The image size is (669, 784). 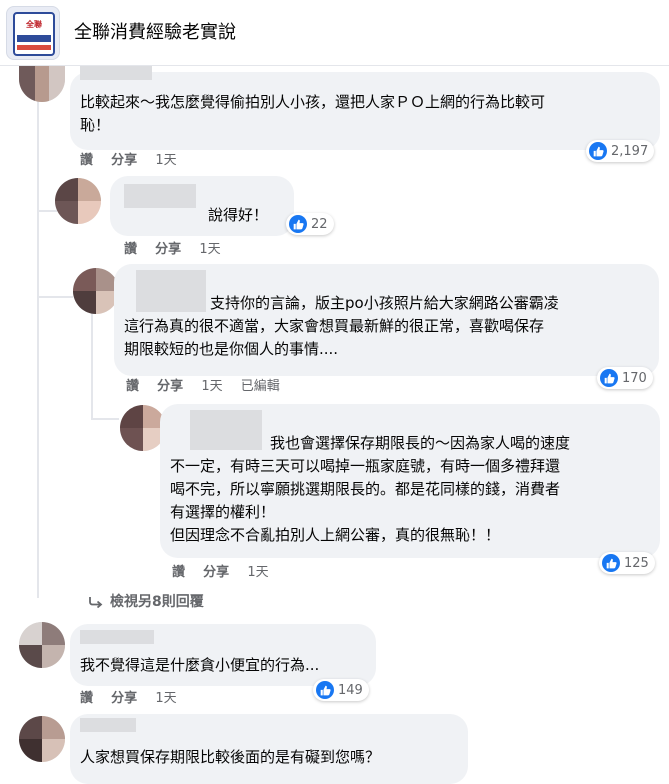 What do you see at coordinates (334, 33) in the screenshot?
I see `group-header: 全聯 全聯消費經驗老實說` at bounding box center [334, 33].